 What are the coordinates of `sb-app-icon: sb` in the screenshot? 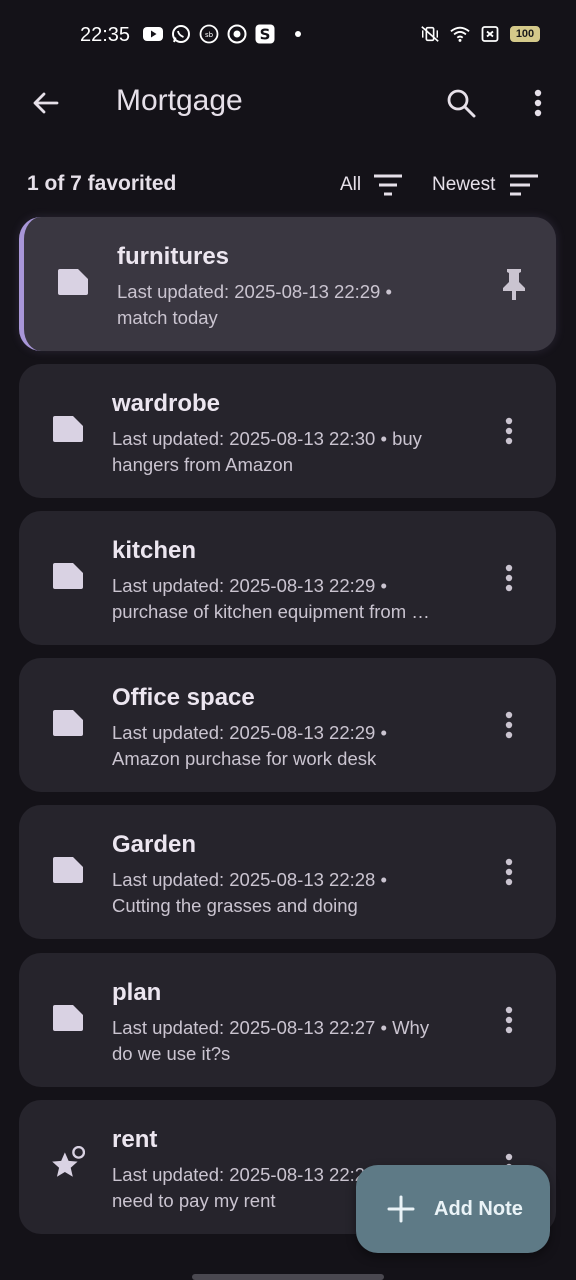 It's located at (209, 34).